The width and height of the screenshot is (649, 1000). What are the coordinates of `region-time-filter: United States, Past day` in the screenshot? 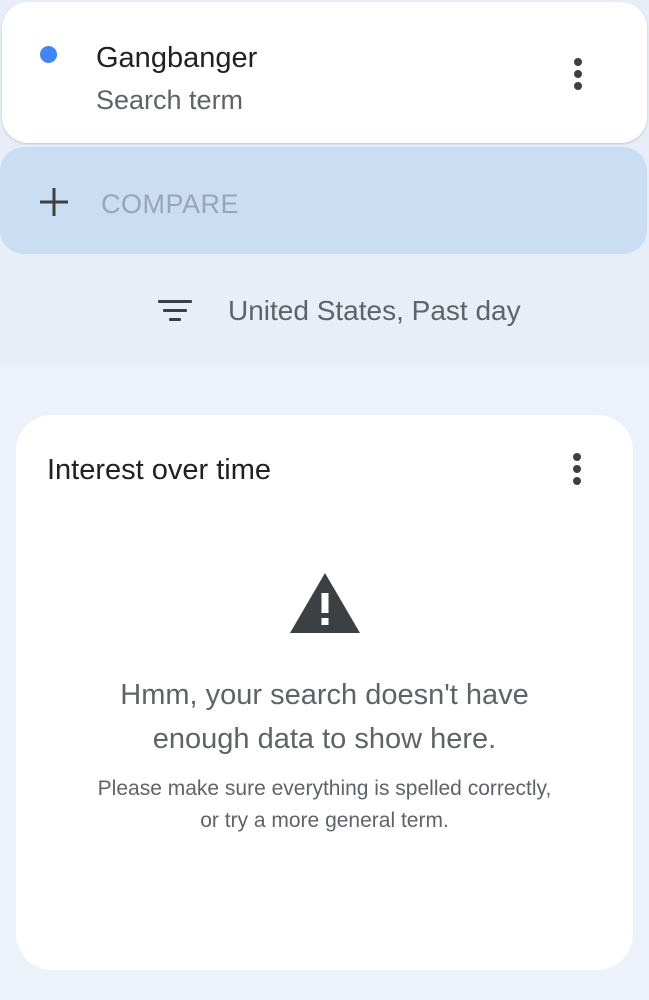 It's located at (335, 311).